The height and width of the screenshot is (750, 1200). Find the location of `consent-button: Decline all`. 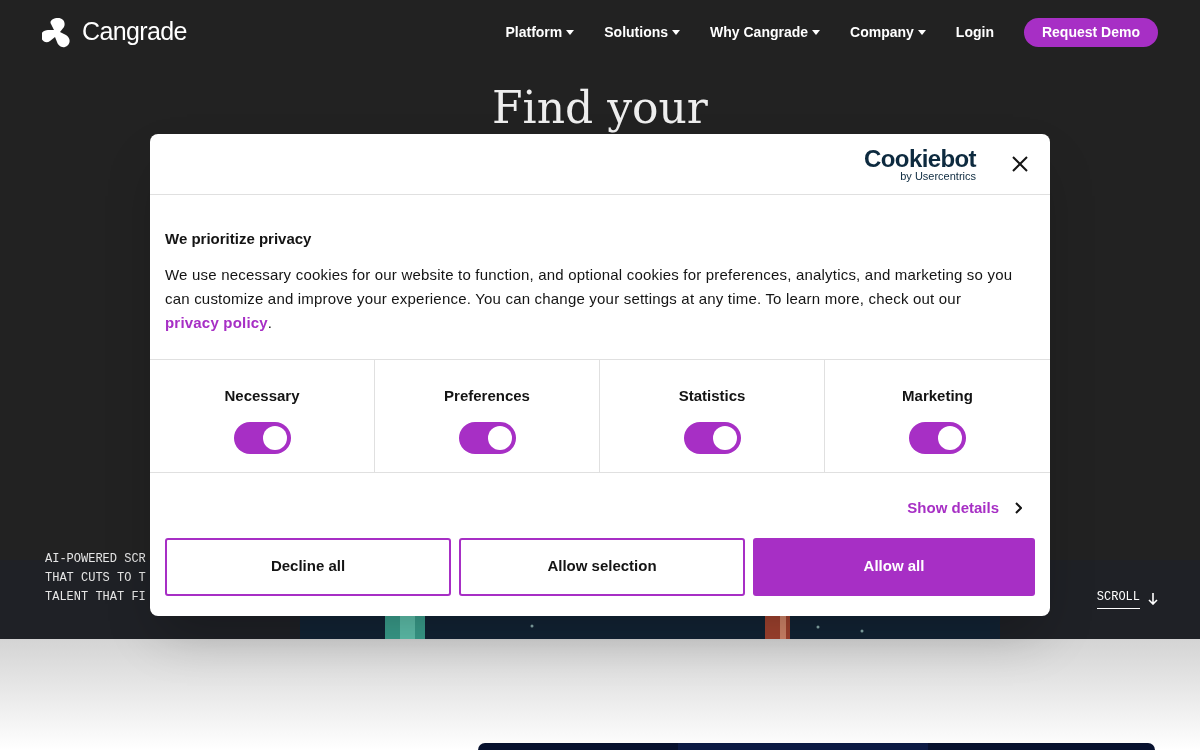

consent-button: Decline all is located at coordinates (308, 566).